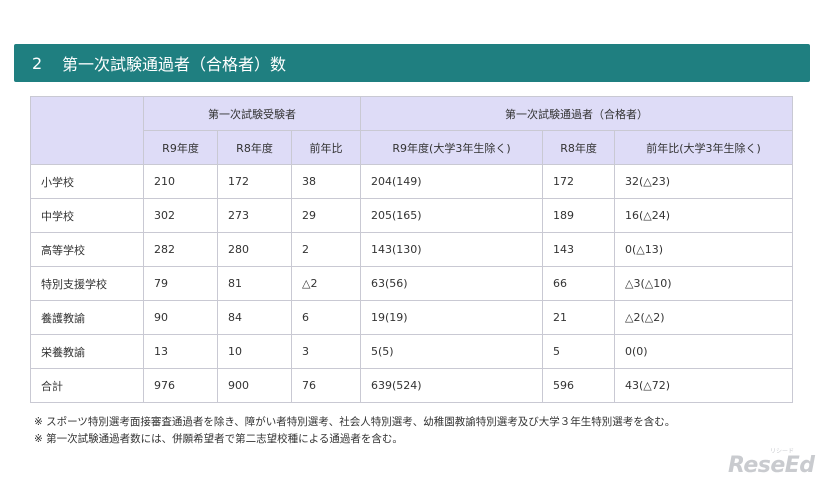 This screenshot has height=483, width=826. Describe the element at coordinates (704, 385) in the screenshot. I see `table-cell: 43(△72)` at that location.